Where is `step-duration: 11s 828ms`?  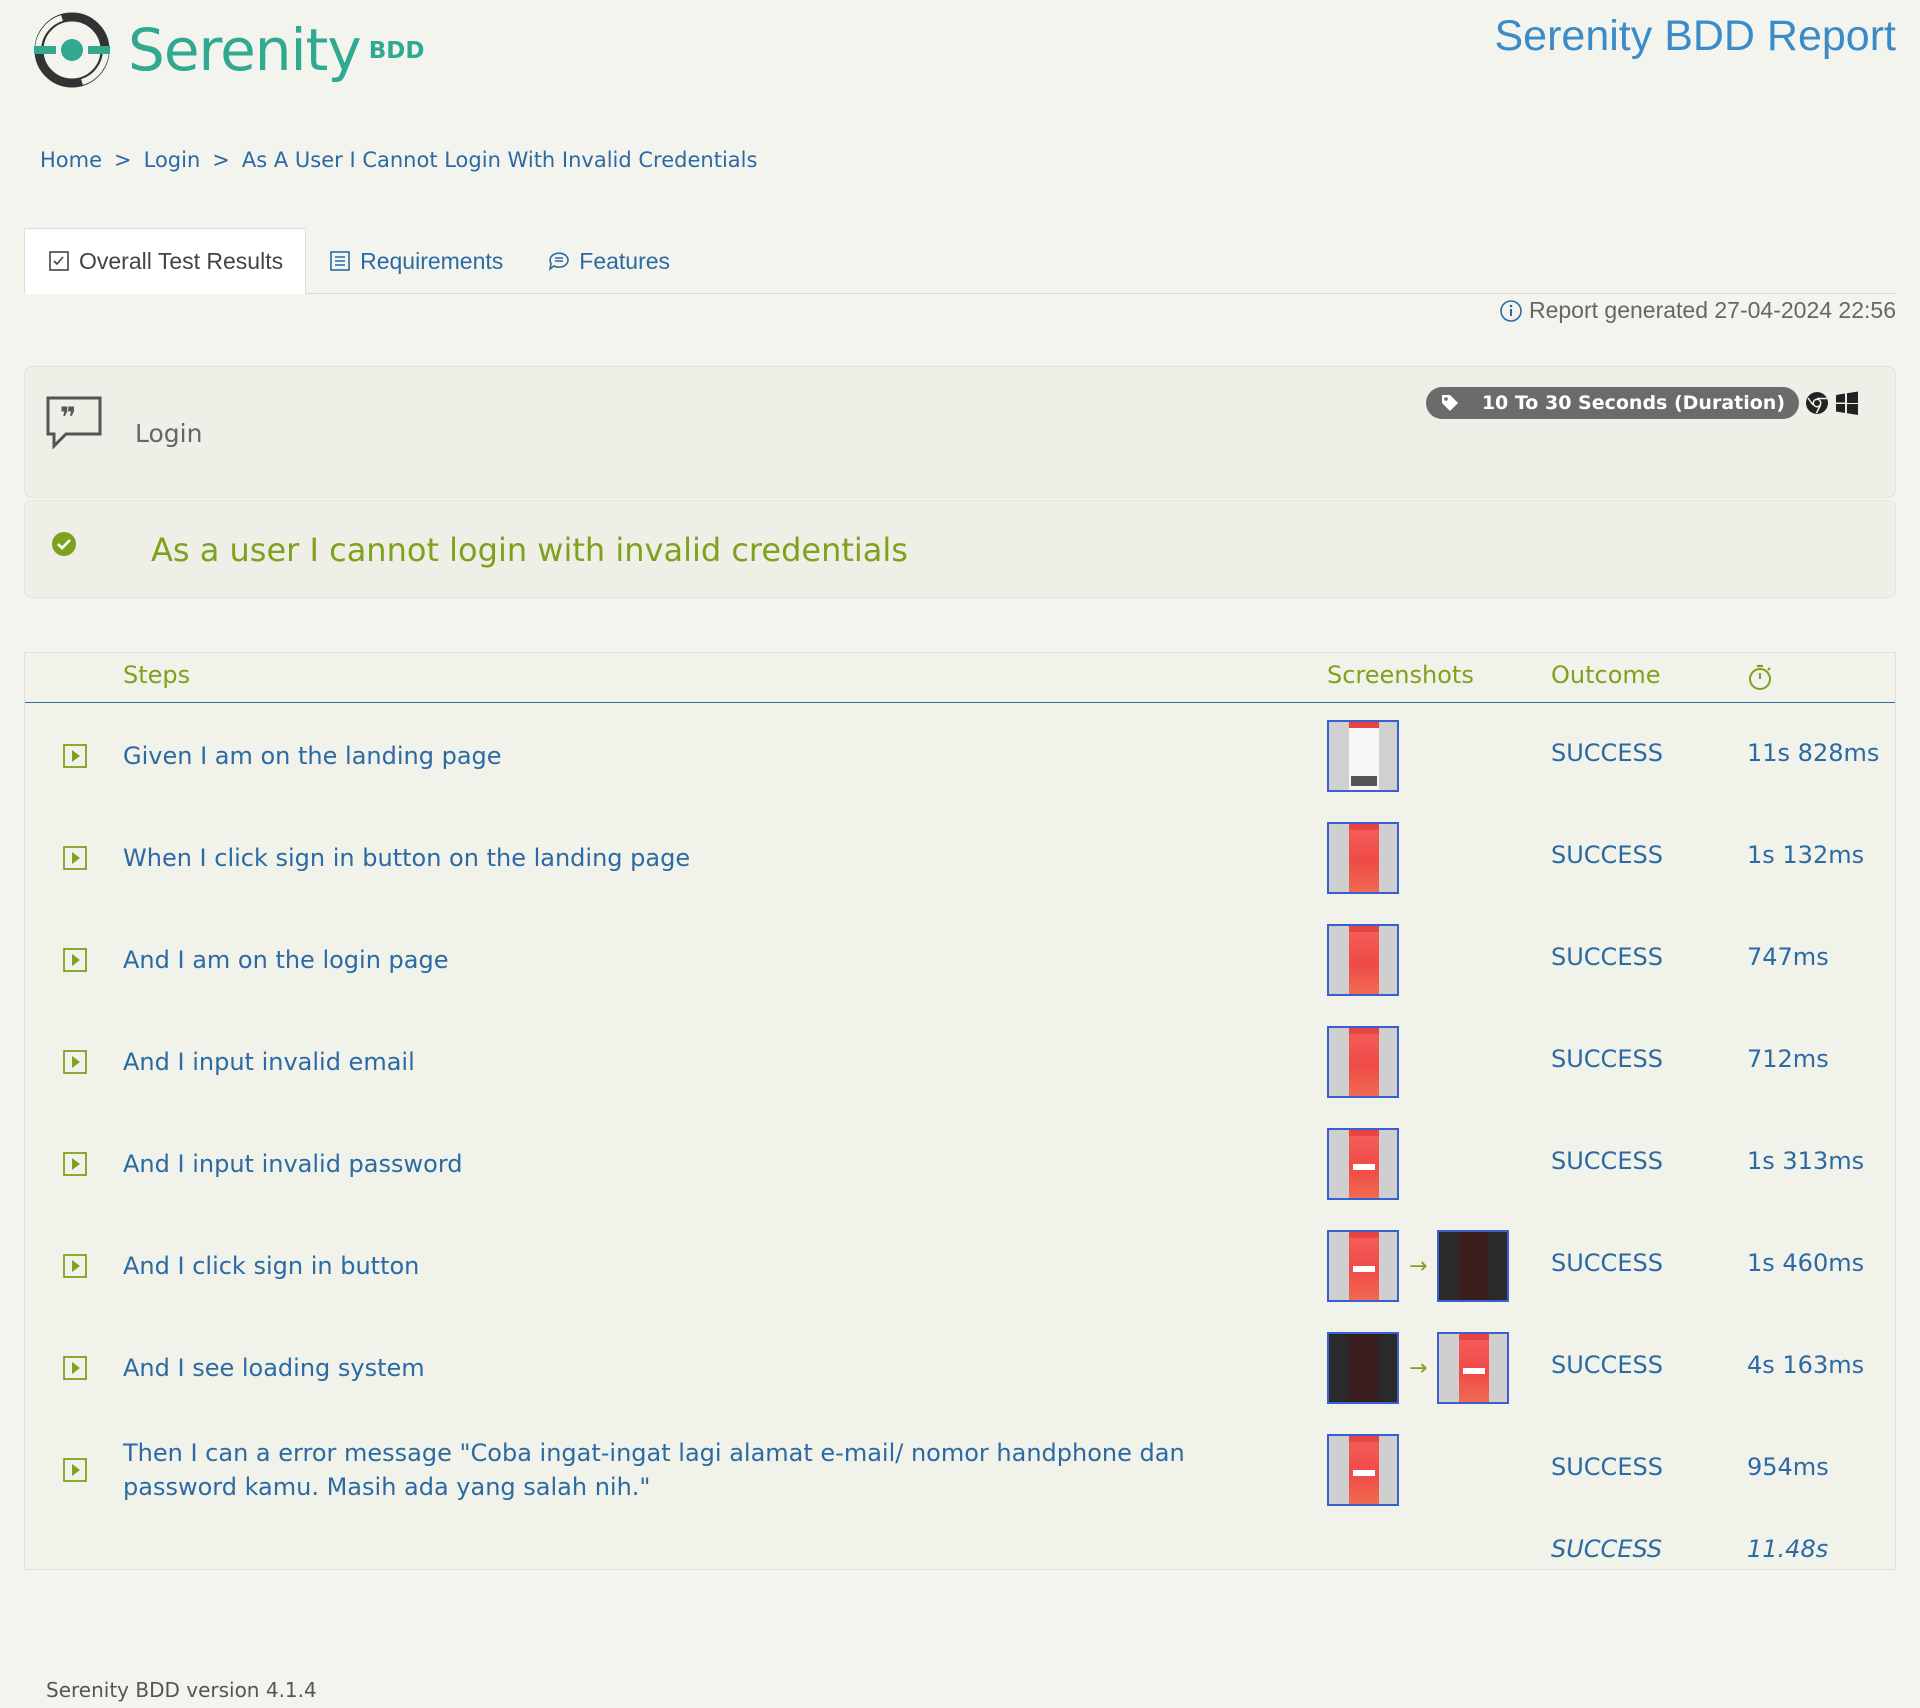 step-duration: 11s 828ms is located at coordinates (1813, 753).